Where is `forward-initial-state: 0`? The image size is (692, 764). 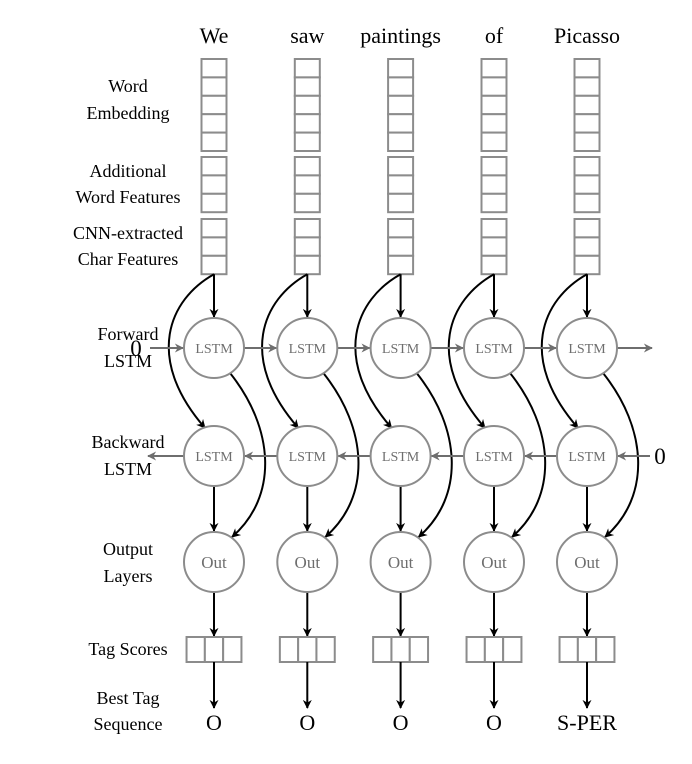
forward-initial-state: 0 is located at coordinates (136, 348).